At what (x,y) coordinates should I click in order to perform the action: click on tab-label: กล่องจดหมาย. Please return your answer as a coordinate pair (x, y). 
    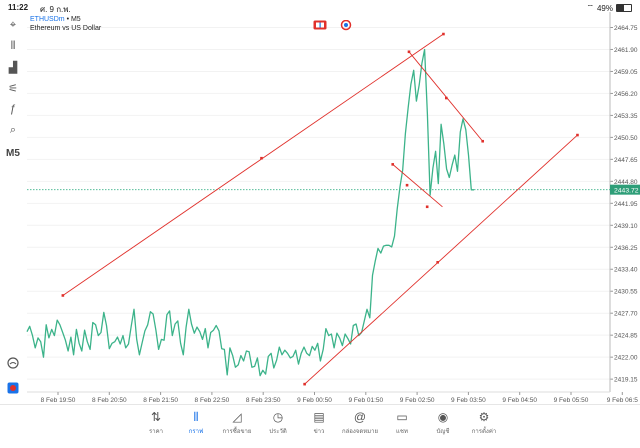
    Looking at the image, I should click on (360, 431).